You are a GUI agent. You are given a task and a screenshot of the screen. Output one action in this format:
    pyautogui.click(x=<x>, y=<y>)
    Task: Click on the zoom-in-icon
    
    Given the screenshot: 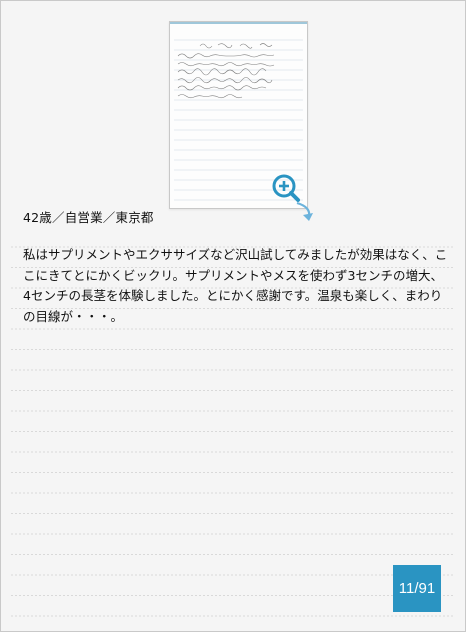 What is the action you would take?
    pyautogui.click(x=292, y=197)
    